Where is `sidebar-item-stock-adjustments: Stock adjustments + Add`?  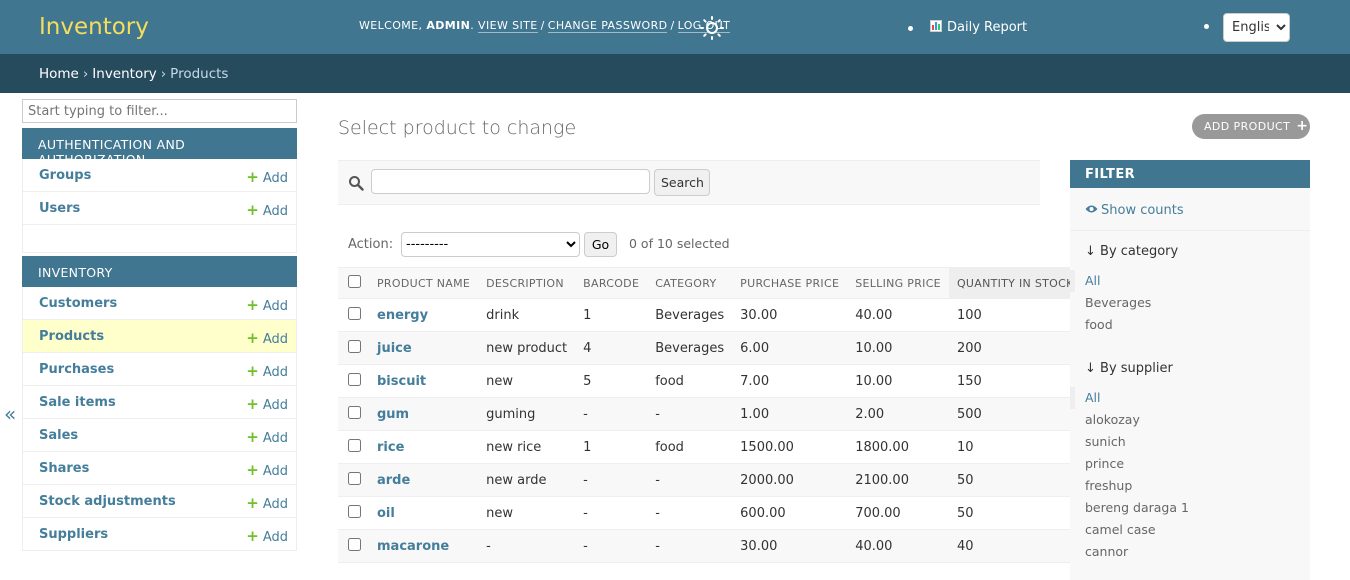 sidebar-item-stock-adjustments: Stock adjustments + Add is located at coordinates (159, 501).